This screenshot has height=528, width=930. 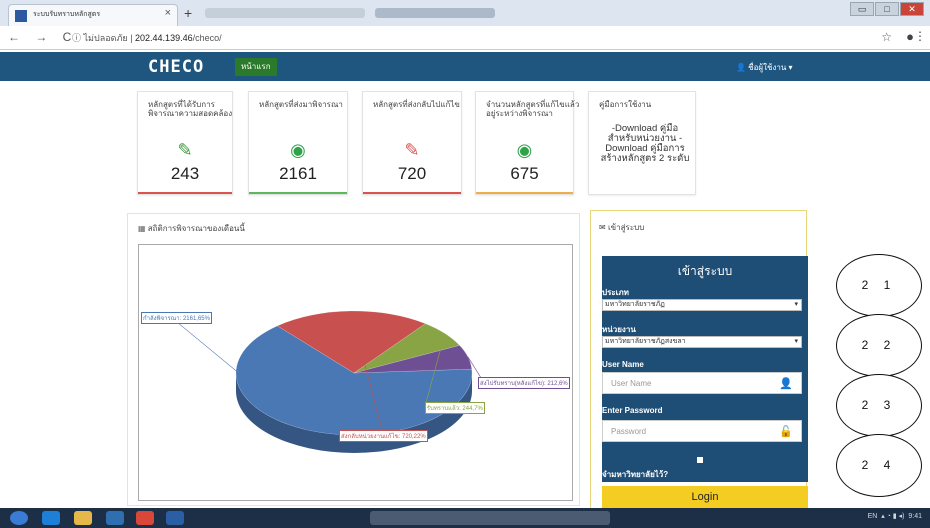 What do you see at coordinates (879, 285) in the screenshot?
I see `annotation-oval: 2 1` at bounding box center [879, 285].